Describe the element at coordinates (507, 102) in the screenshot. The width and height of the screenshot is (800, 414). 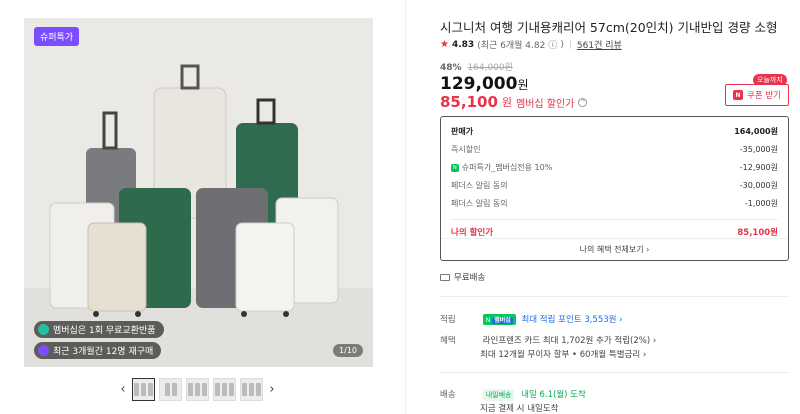
I see `member-price-unit: 원` at that location.